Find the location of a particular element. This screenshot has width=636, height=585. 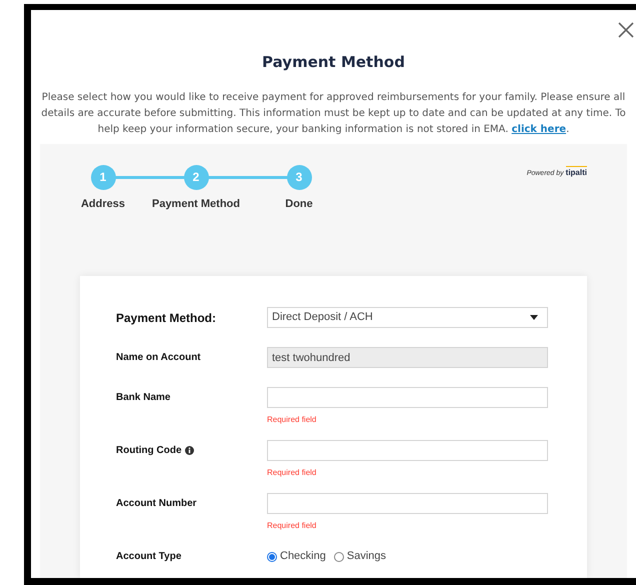

field-label: Account Number is located at coordinates (156, 504).